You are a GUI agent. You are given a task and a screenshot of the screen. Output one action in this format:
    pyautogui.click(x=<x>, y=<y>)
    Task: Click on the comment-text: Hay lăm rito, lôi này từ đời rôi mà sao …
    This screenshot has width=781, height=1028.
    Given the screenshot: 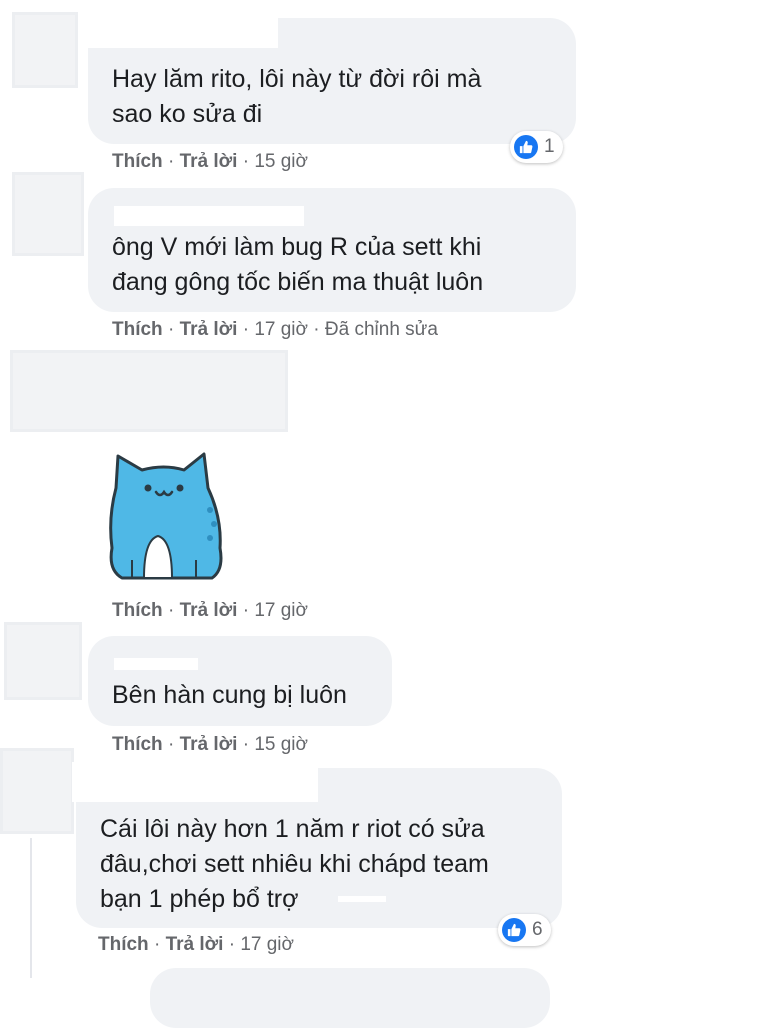 What is the action you would take?
    pyautogui.click(x=297, y=96)
    